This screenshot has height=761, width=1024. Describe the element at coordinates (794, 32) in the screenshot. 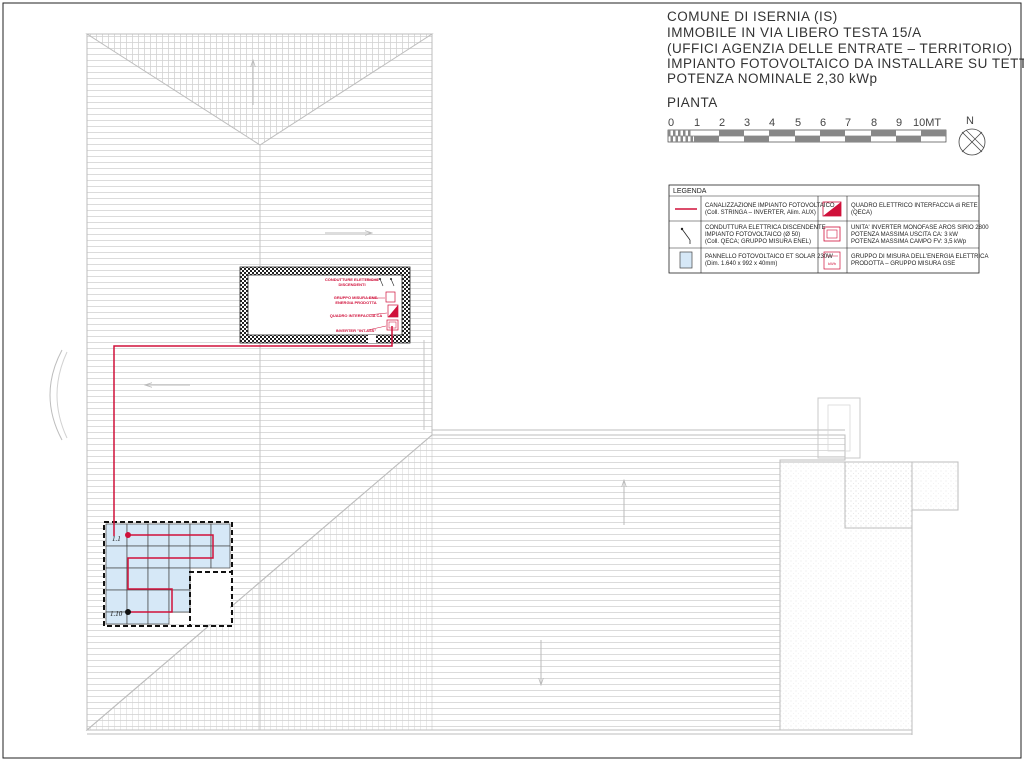

I see `title-line-2: IMMOBILE IN VIA LIBERO TESTA 15/A` at that location.